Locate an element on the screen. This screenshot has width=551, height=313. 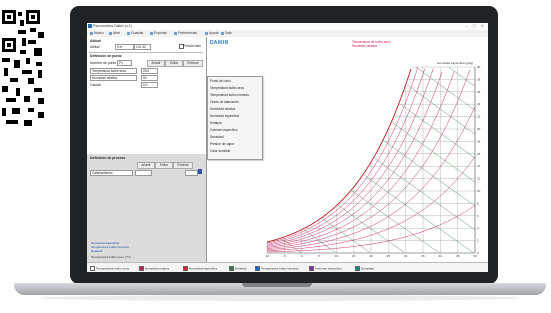
toolbar-help-button: Ayuda is located at coordinates (212, 33).